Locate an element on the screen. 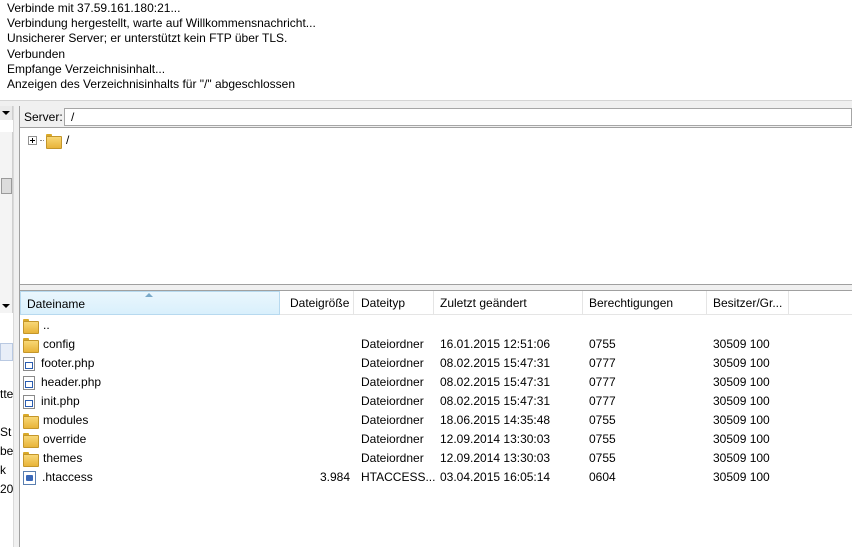 This screenshot has height=547, width=852. tree-list-splitter is located at coordinates (436, 287).